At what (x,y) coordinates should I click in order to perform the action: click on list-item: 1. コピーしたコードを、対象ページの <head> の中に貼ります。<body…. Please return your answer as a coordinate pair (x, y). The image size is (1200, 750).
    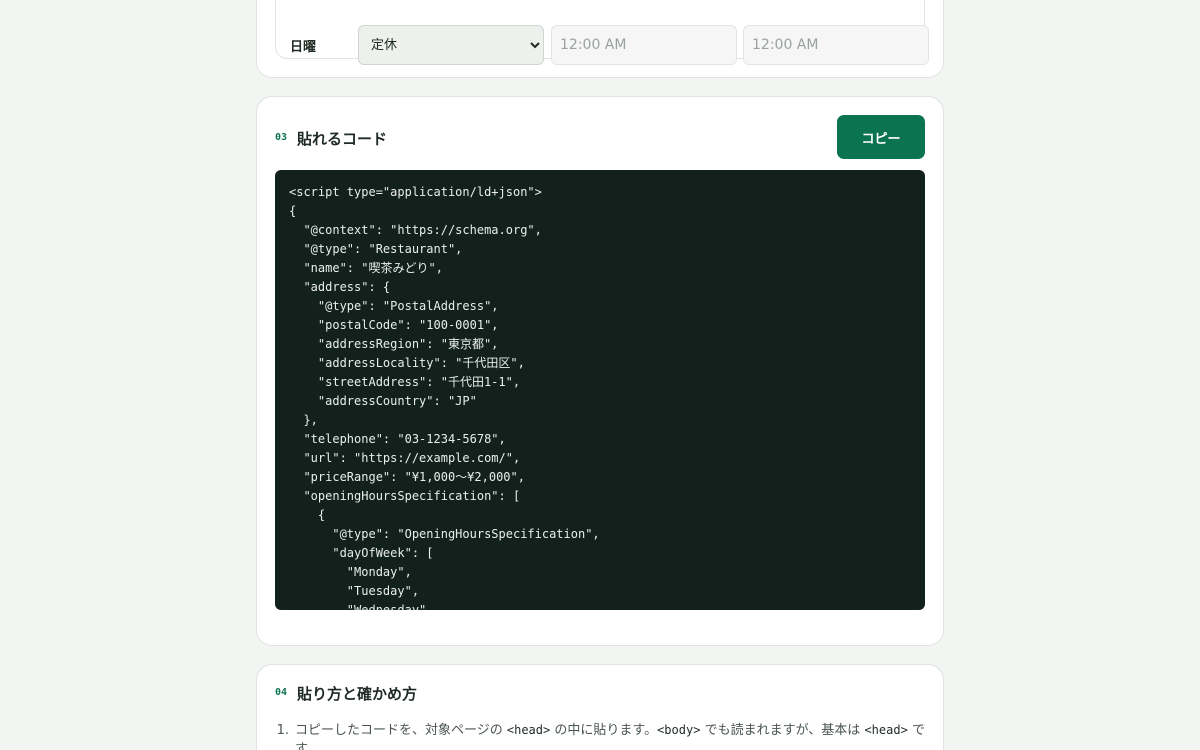
    Looking at the image, I should click on (600, 735).